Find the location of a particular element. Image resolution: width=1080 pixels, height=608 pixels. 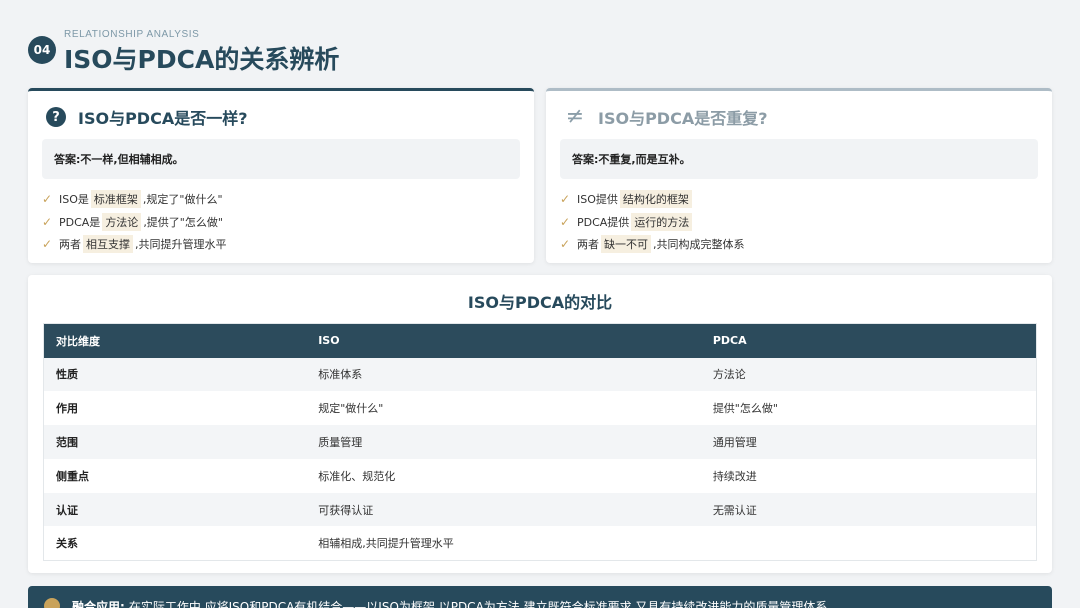

point-item: ✓ ISO是 标准框架 ,规定了"做什么" is located at coordinates (132, 199).